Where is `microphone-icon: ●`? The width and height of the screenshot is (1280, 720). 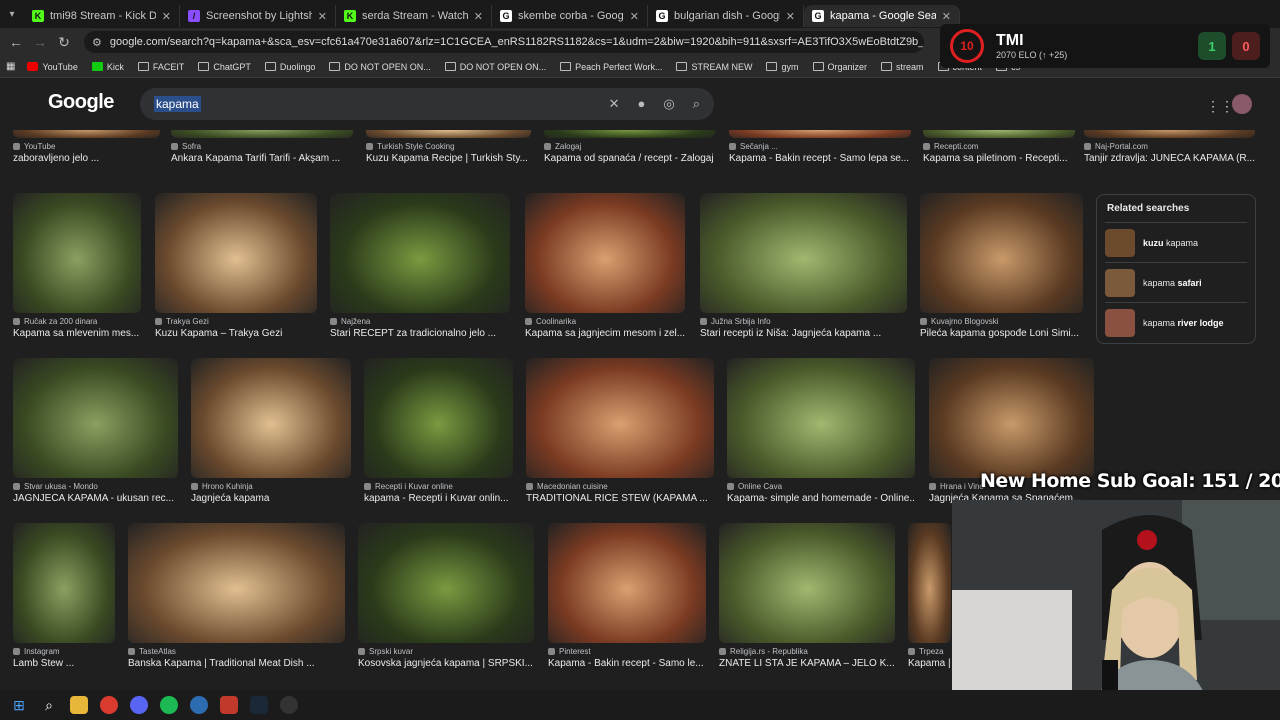
microphone-icon: ● is located at coordinates (642, 104).